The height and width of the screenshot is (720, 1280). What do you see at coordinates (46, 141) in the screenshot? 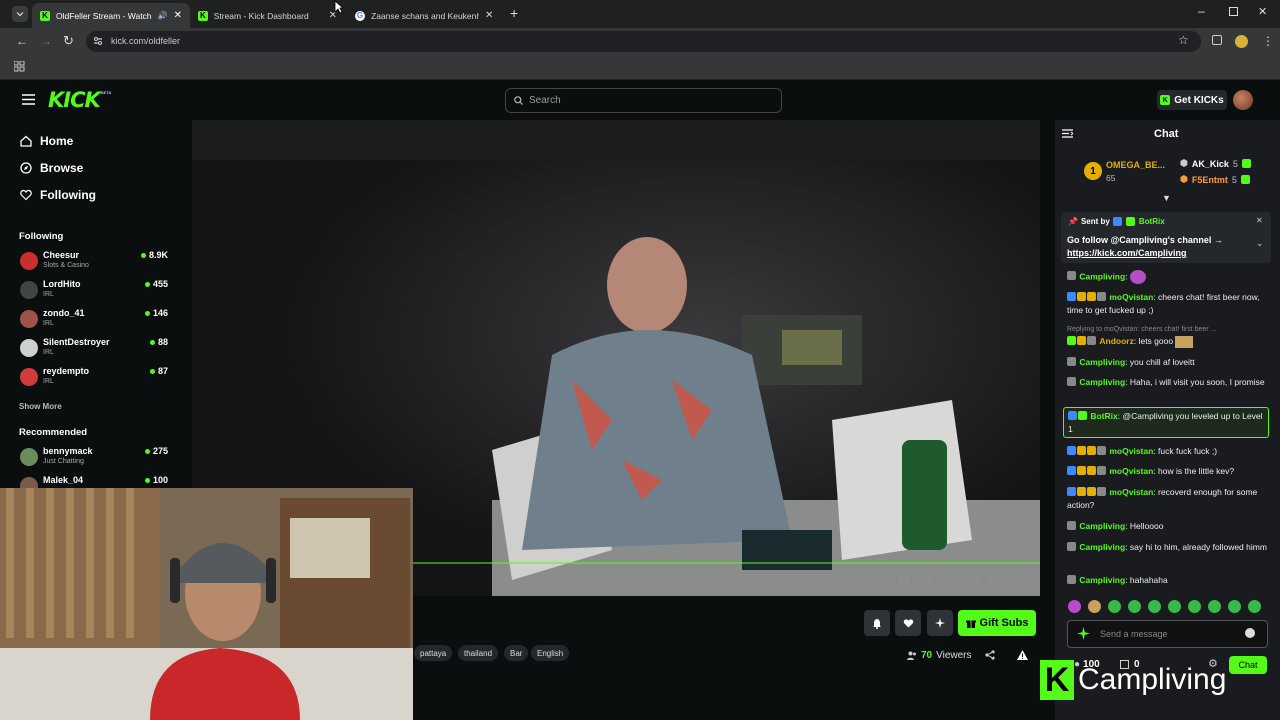
I see `nav-home: Home` at bounding box center [46, 141].